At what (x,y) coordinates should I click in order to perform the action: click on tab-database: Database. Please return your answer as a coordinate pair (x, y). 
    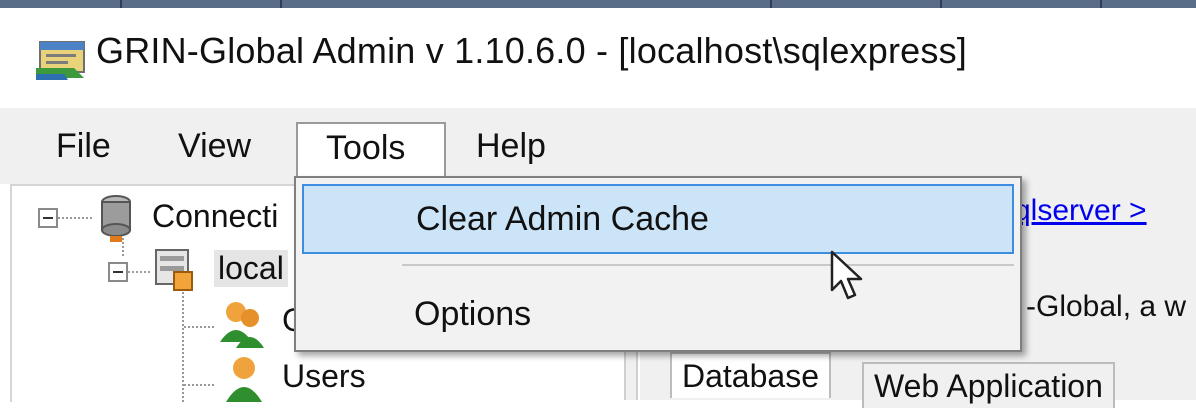
    Looking at the image, I should click on (750, 375).